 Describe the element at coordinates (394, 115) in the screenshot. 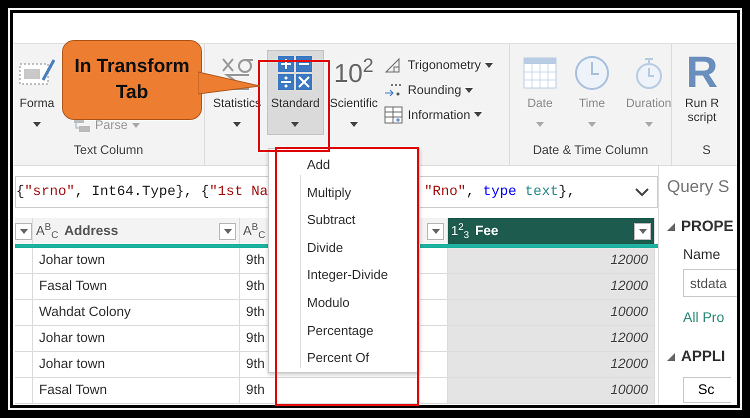

I see `table-icon` at that location.